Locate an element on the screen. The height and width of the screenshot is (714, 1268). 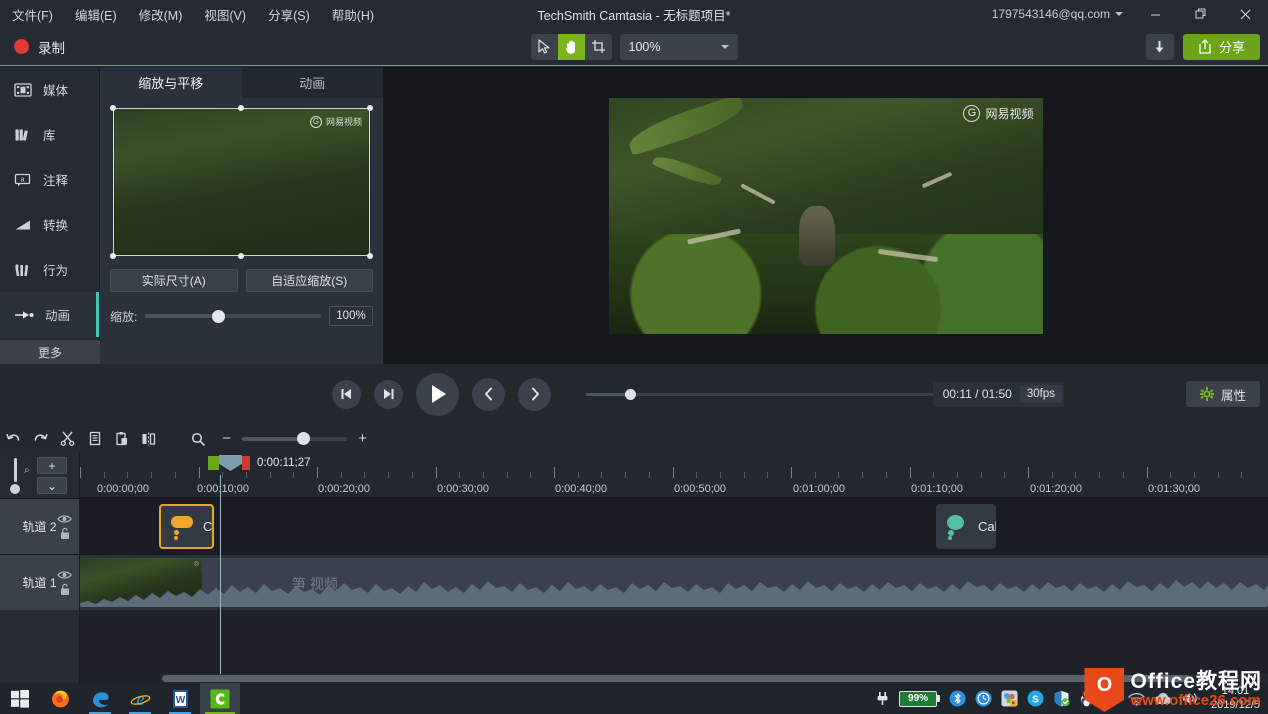
timeline-horizontal-scrollbar is located at coordinates (714, 678).